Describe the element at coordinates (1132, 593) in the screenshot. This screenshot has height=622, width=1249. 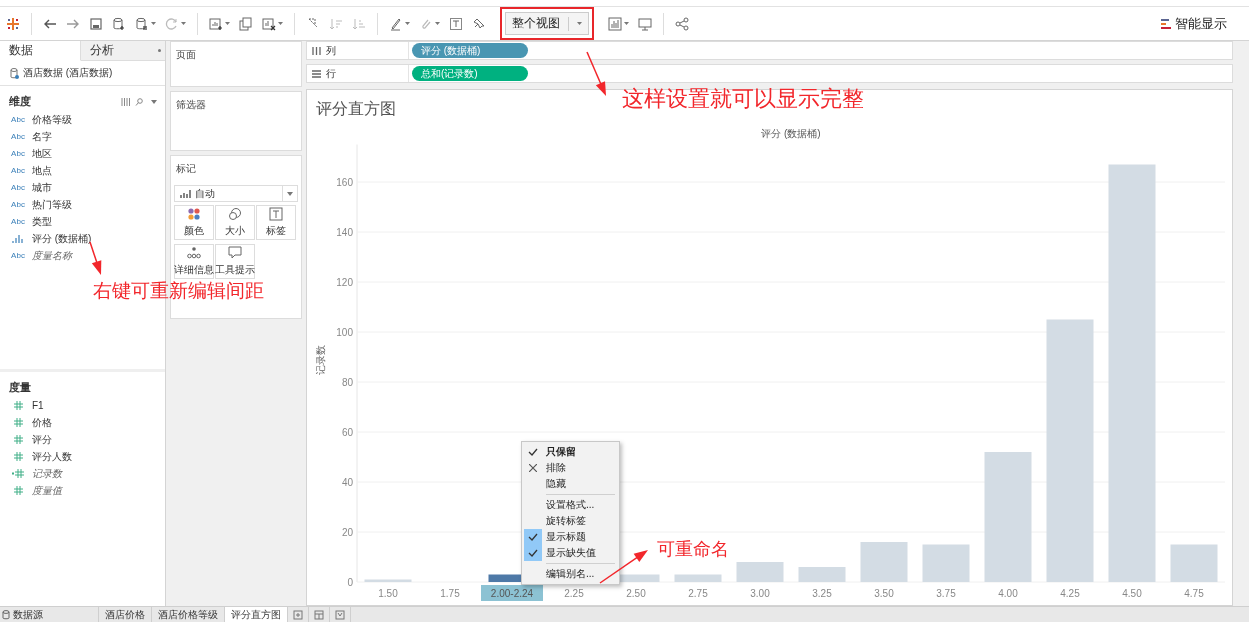
I see `axis-tick-label: 4.50` at that location.